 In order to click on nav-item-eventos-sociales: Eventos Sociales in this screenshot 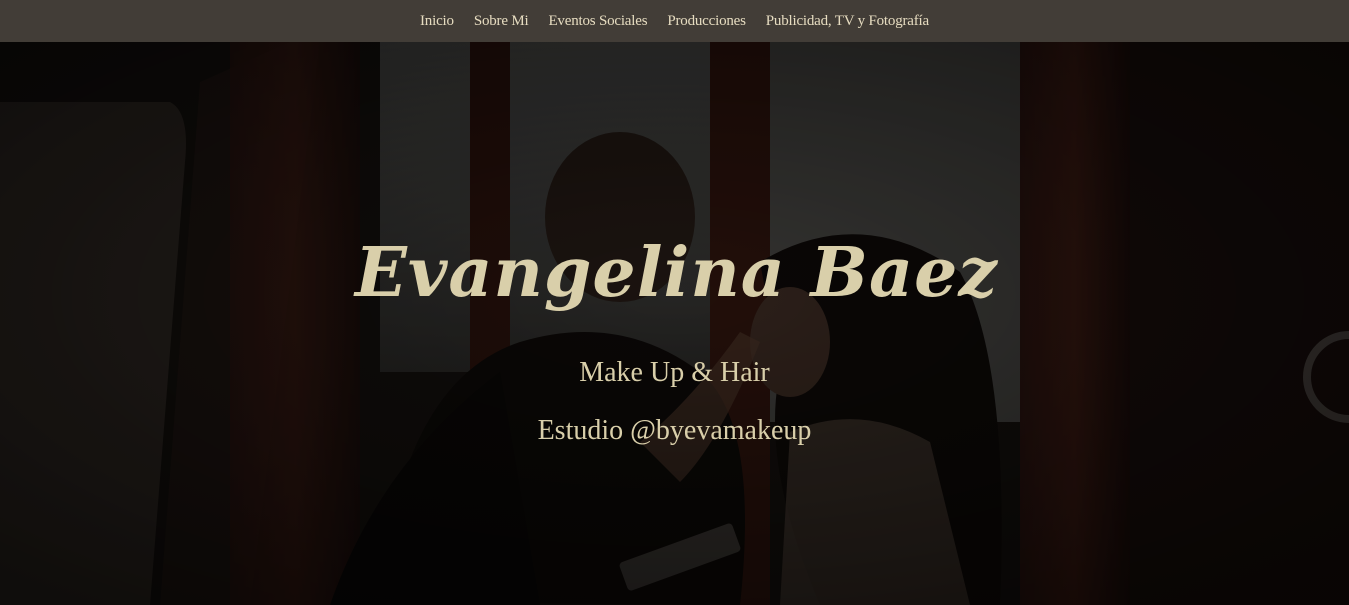, I will do `click(597, 21)`.